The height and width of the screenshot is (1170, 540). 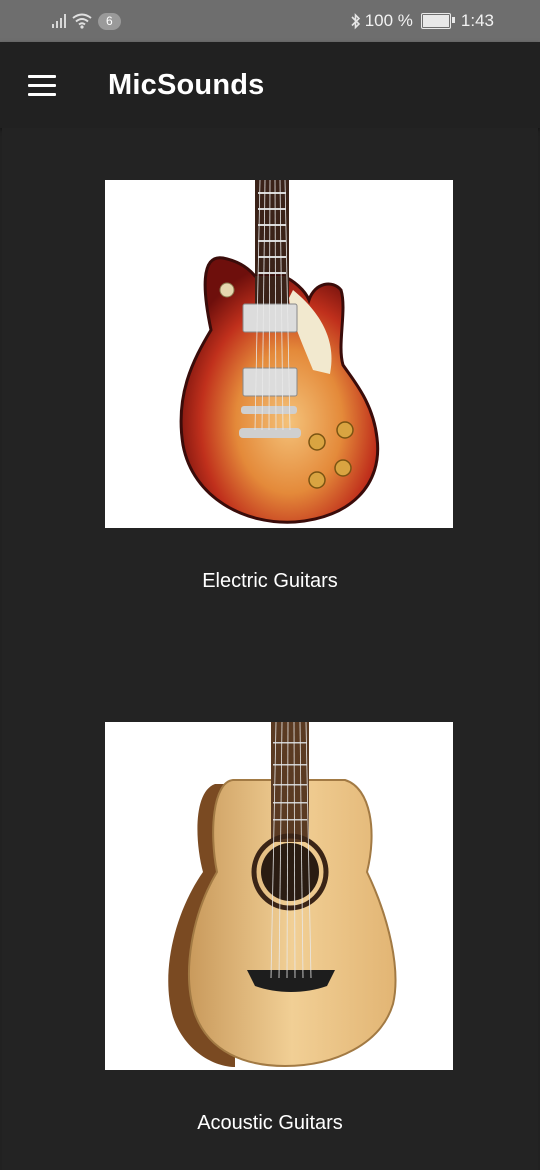 What do you see at coordinates (270, 85) in the screenshot?
I see `app-bar: MicSounds` at bounding box center [270, 85].